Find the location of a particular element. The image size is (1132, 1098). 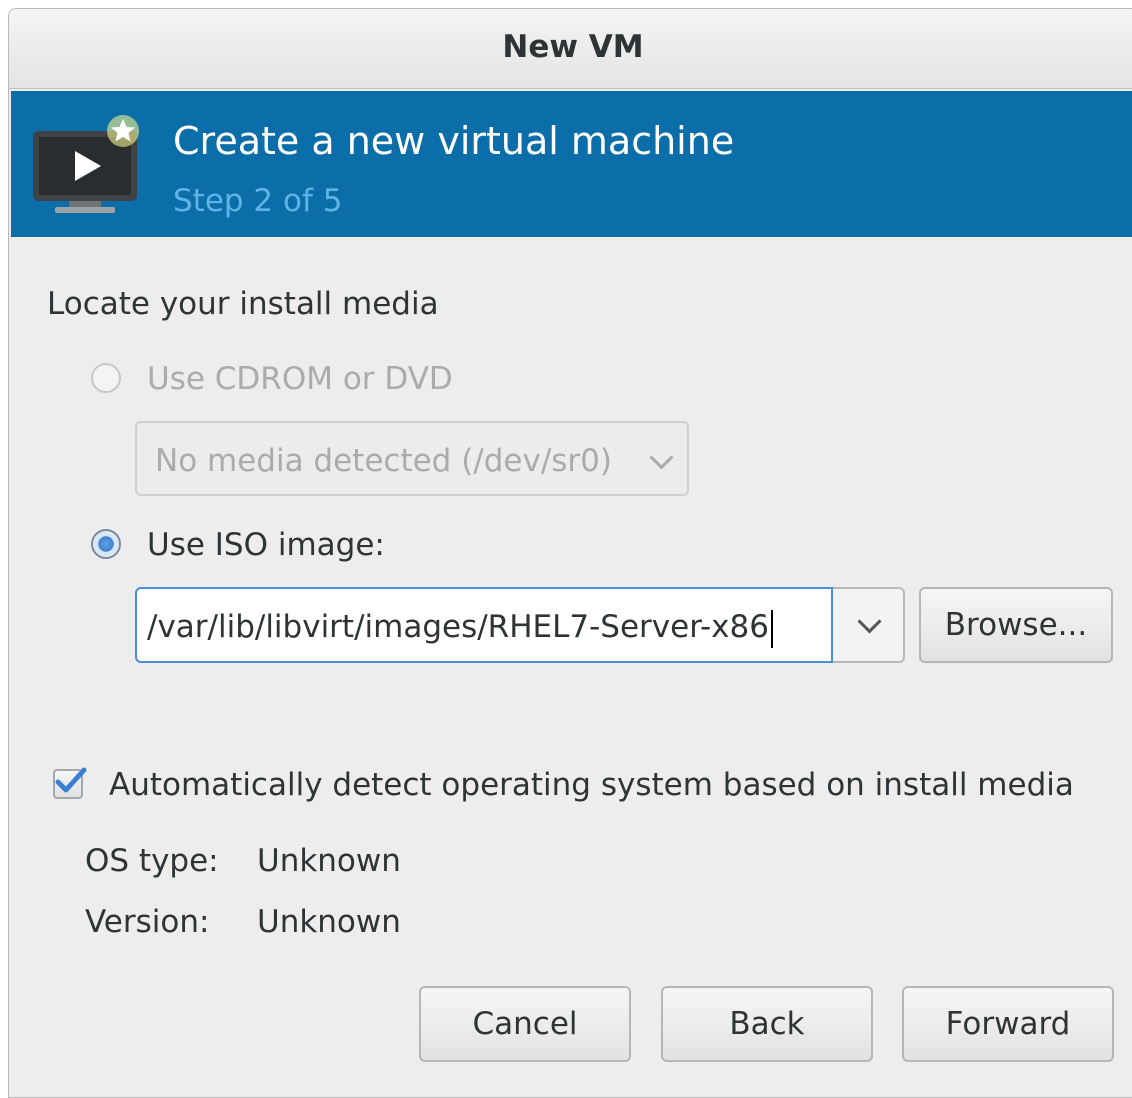

auto-detect-checkbox is located at coordinates (70, 783).